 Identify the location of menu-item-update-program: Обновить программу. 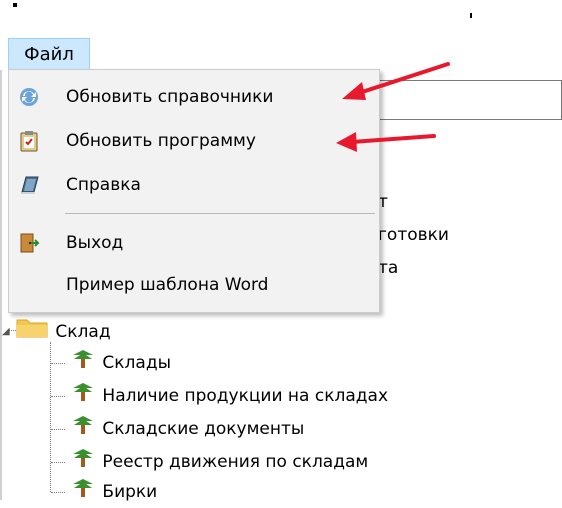
(194, 141).